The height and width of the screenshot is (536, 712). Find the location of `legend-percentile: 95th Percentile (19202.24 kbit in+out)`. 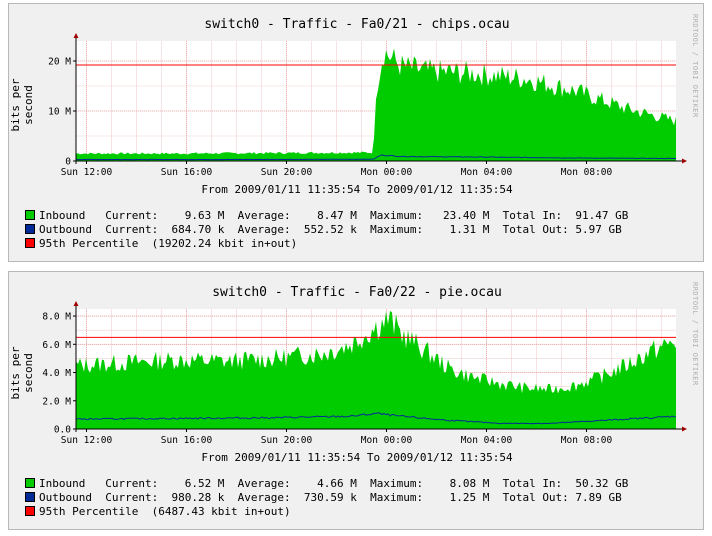

legend-percentile: 95th Percentile (19202.24 kbit in+out) is located at coordinates (161, 244).